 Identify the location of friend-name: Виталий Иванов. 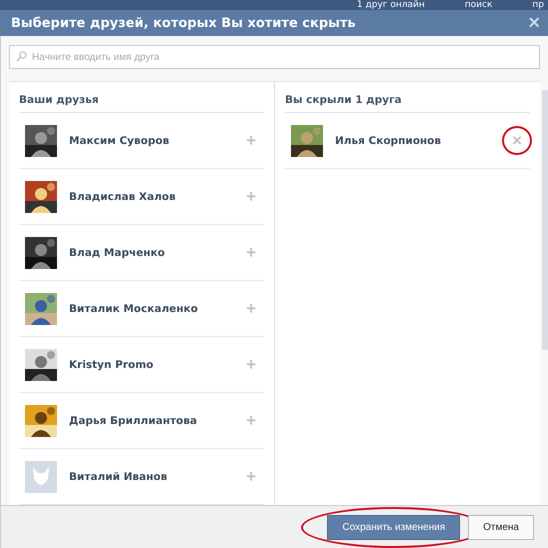
(150, 476).